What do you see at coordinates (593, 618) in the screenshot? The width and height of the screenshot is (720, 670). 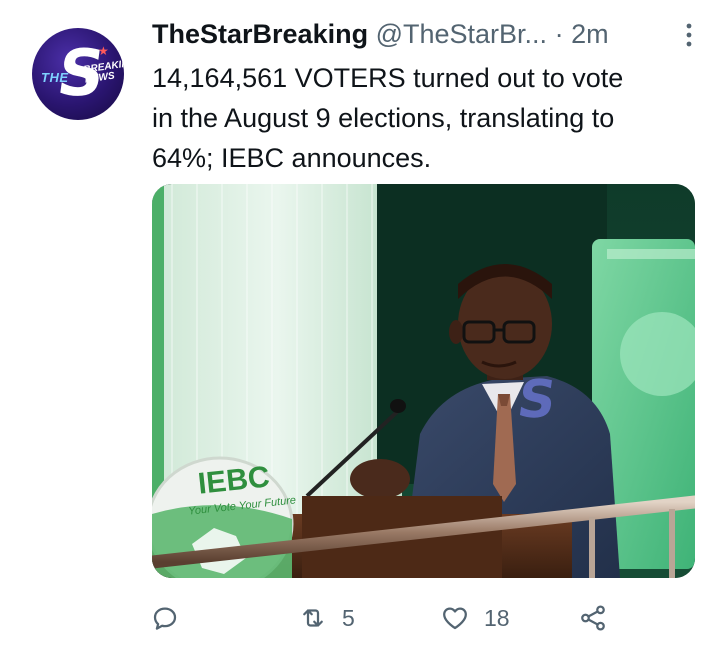 I see `share-icon` at bounding box center [593, 618].